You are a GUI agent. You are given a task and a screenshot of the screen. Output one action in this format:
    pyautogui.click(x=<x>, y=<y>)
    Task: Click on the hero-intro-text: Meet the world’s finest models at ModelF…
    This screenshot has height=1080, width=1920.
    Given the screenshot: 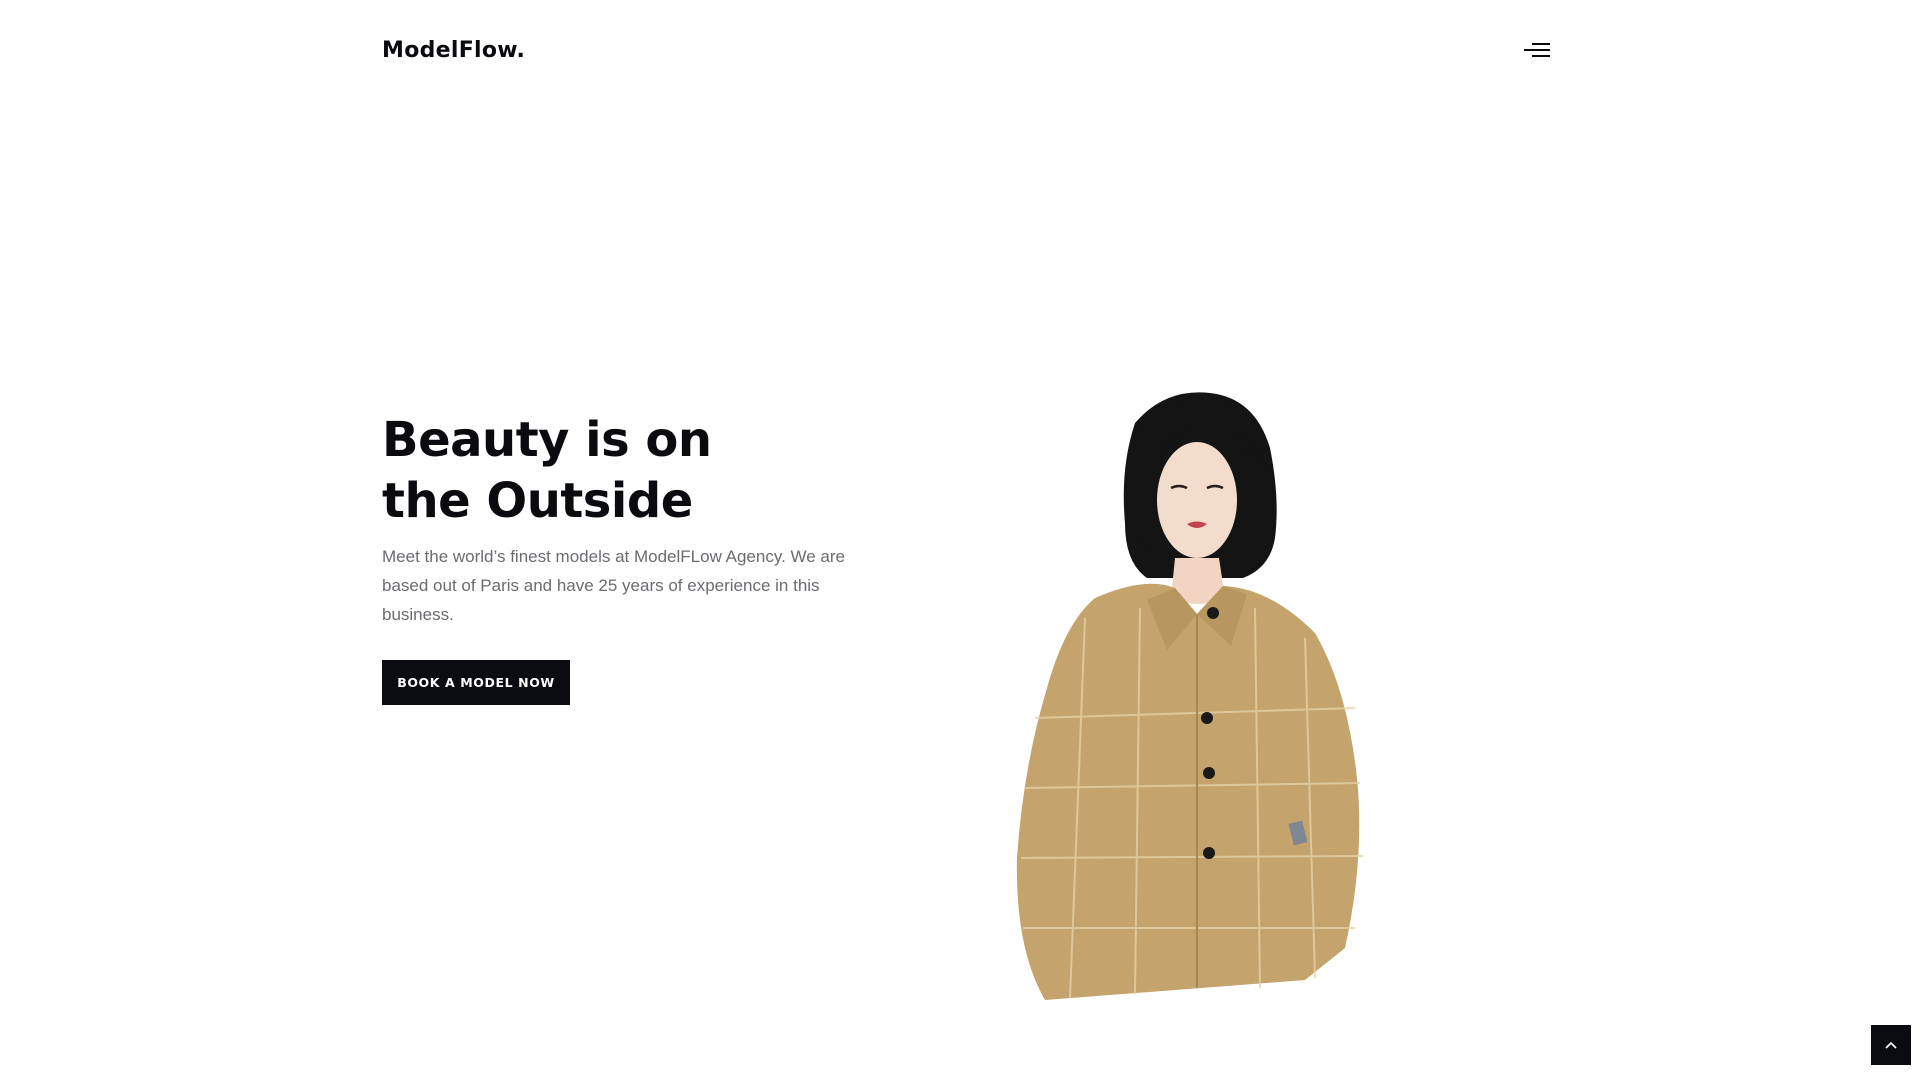 What is the action you would take?
    pyautogui.click(x=614, y=585)
    